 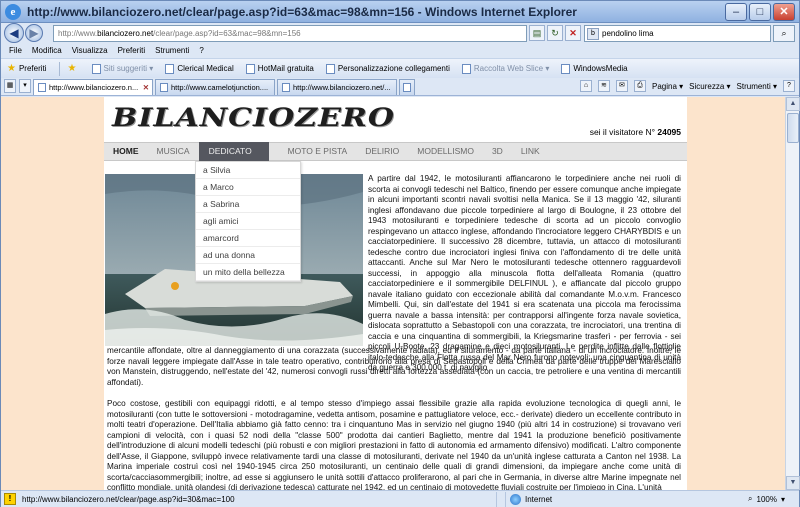 What do you see at coordinates (793, 483) in the screenshot?
I see `scroll-down-icon: ▼` at bounding box center [793, 483].